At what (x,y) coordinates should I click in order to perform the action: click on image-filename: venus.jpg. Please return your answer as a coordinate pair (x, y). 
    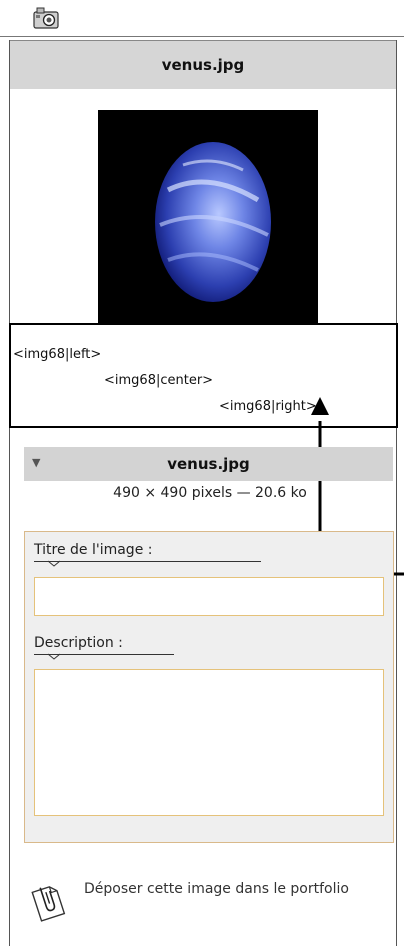
    Looking at the image, I should click on (203, 65).